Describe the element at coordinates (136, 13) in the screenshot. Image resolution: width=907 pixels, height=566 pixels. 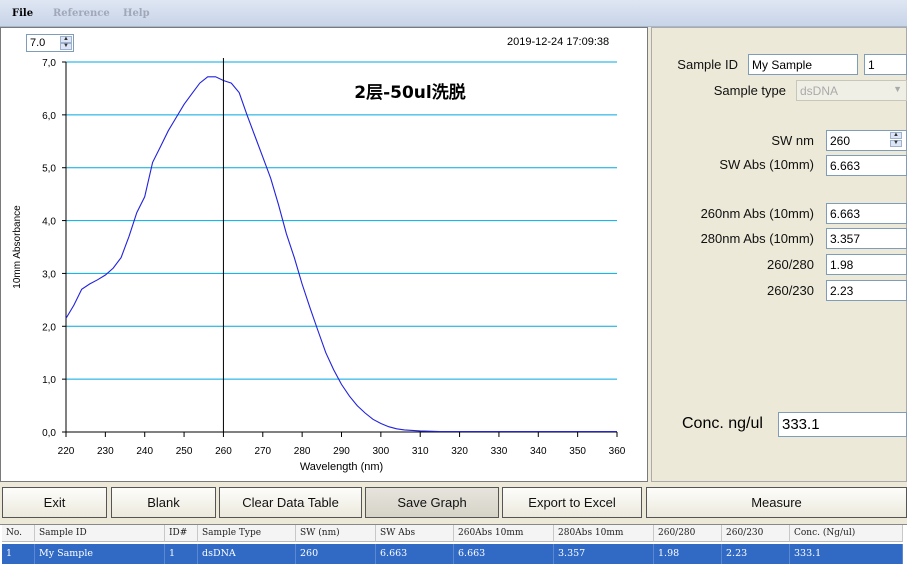
I see `menu-help: Help` at that location.